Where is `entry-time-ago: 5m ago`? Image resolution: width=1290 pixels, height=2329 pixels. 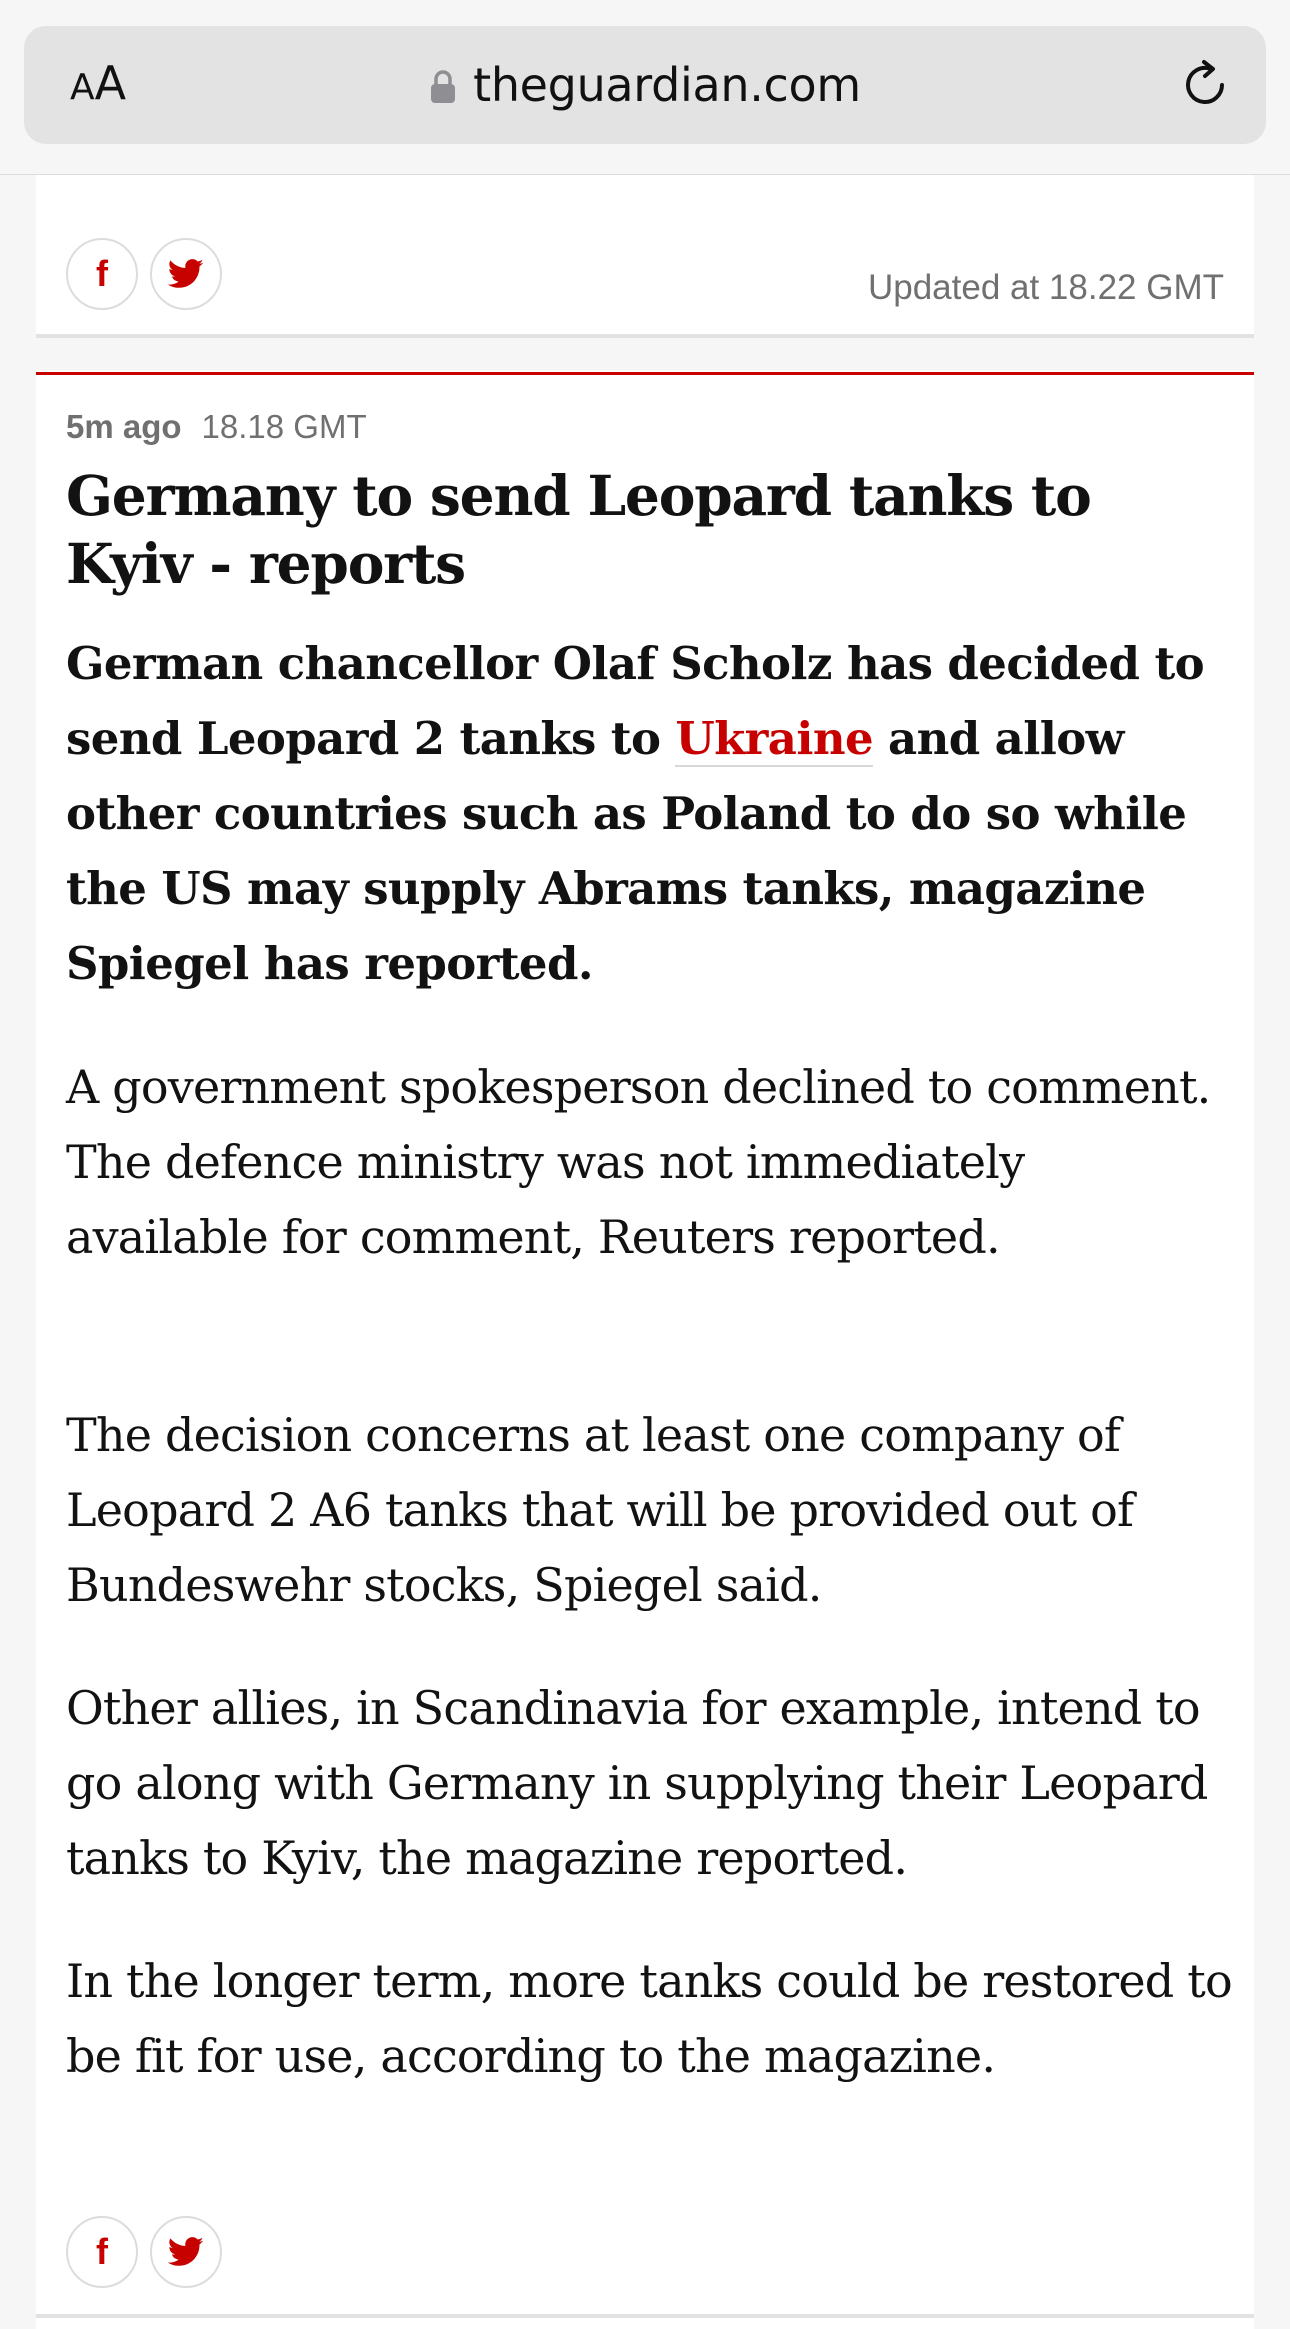
entry-time-ago: 5m ago is located at coordinates (124, 426).